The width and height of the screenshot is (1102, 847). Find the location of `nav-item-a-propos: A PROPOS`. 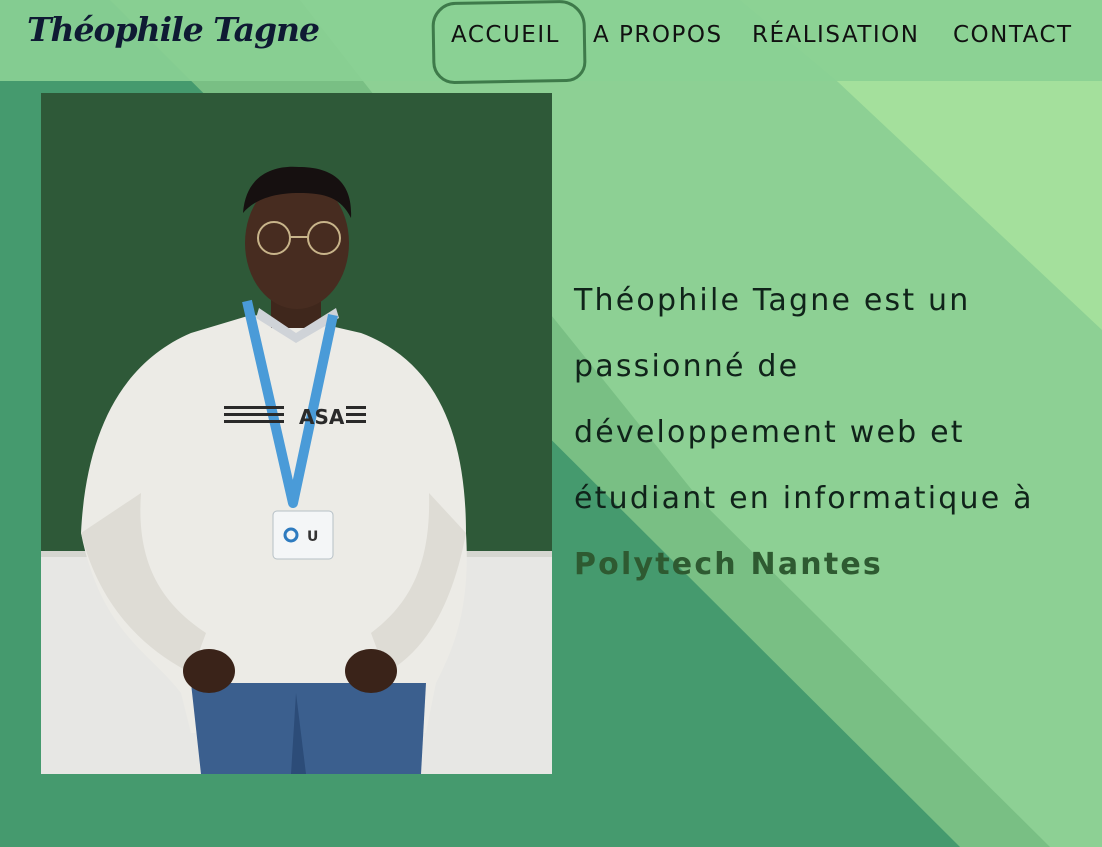

nav-item-a-propos: A PROPOS is located at coordinates (658, 35).